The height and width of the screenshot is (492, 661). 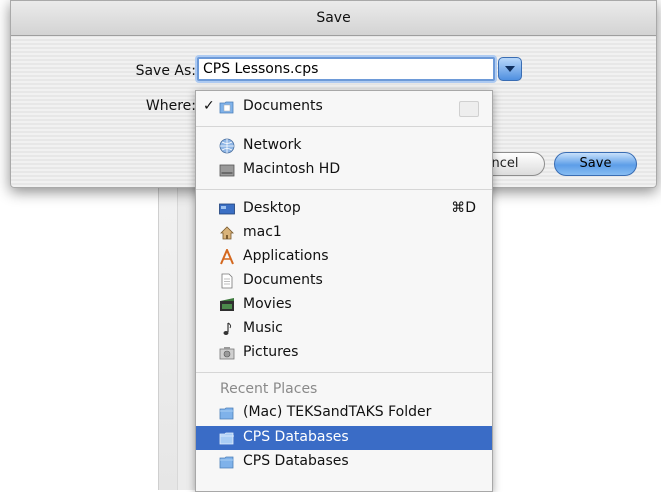 I want to click on chevron-down-icon, so click(x=510, y=69).